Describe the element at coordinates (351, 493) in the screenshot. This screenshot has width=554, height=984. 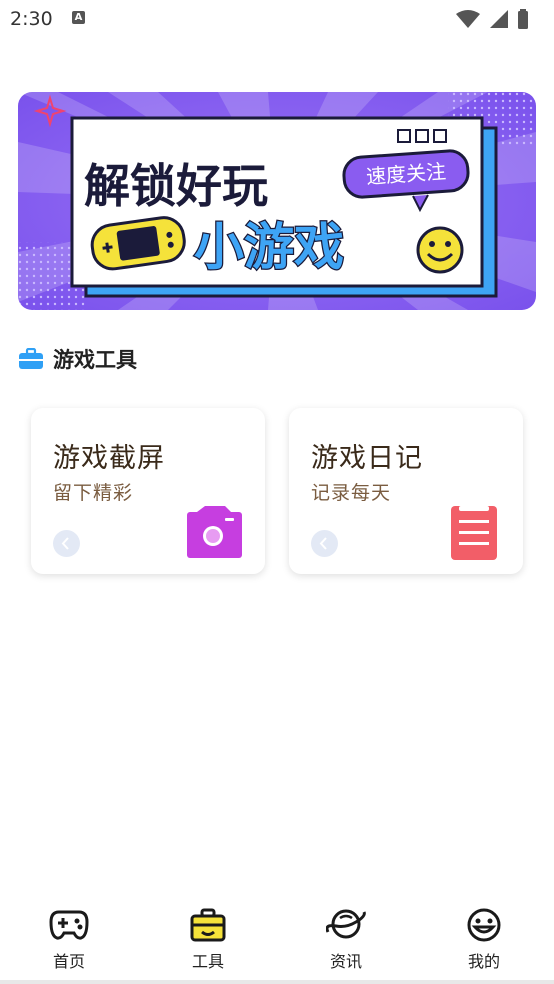
I see `card-subtitle: 记录每天` at that location.